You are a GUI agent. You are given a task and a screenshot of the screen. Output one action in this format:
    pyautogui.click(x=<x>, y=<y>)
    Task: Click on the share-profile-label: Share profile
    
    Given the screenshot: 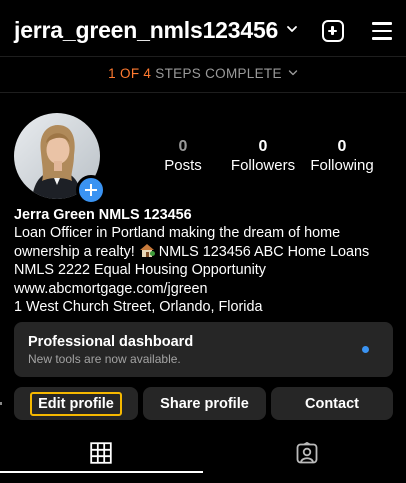 What is the action you would take?
    pyautogui.click(x=204, y=403)
    